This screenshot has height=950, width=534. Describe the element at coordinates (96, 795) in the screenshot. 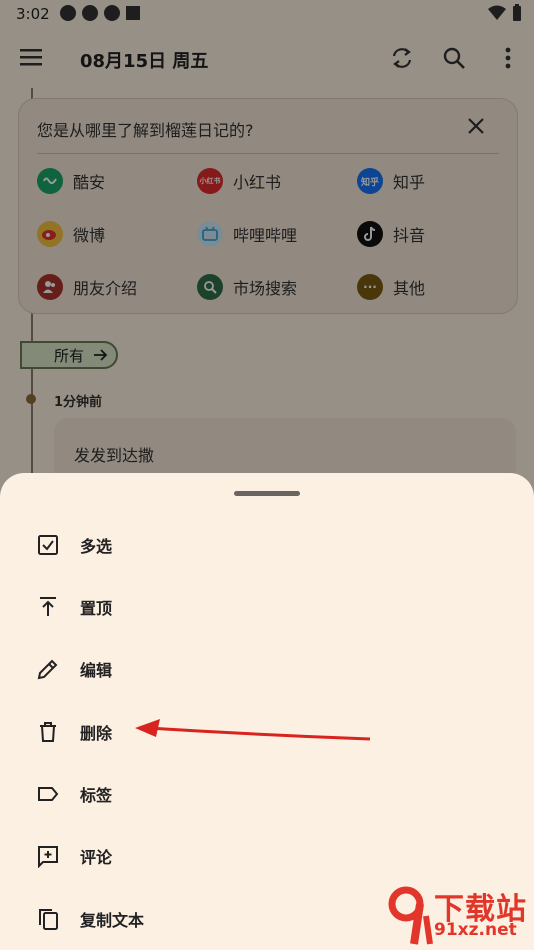

I see `action-label: 标签` at that location.